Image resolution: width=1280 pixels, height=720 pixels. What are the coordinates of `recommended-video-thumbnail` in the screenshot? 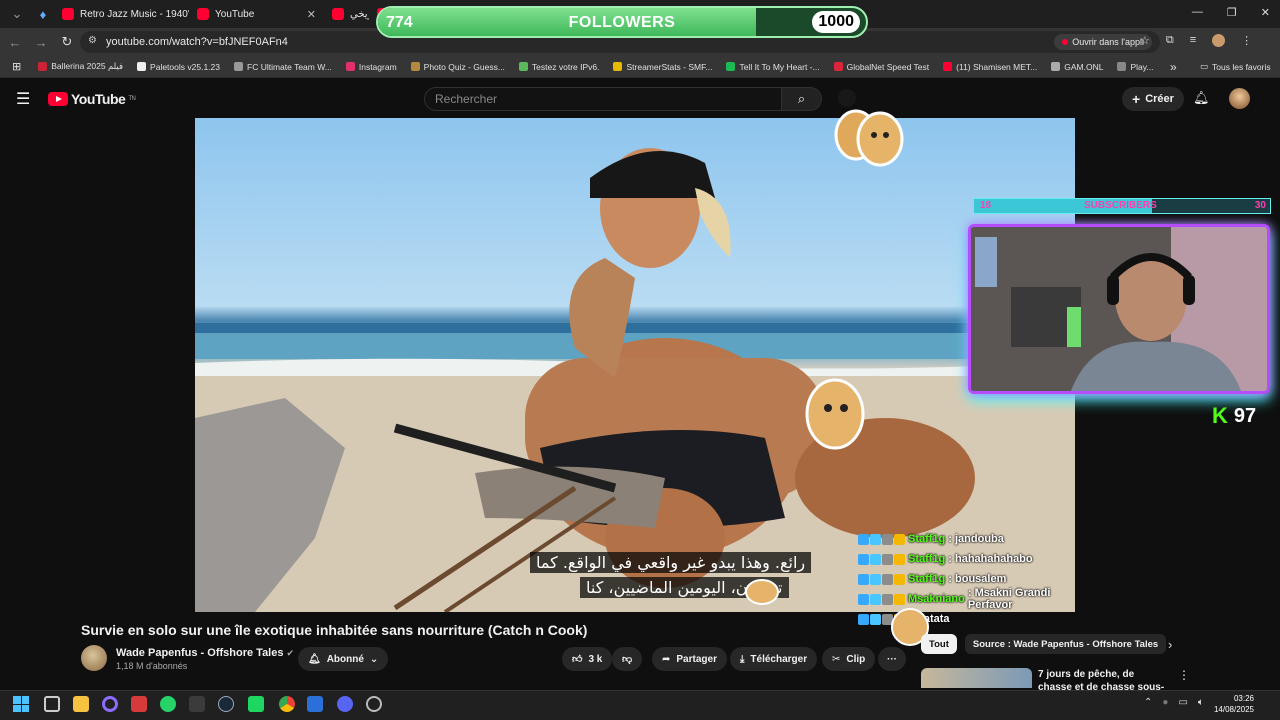 It's located at (976, 678).